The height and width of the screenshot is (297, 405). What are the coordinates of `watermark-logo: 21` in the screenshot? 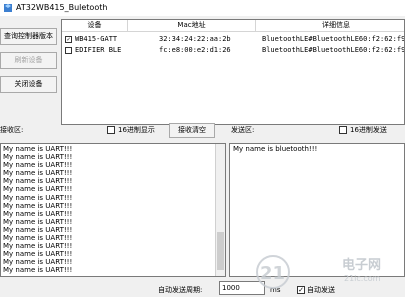 It's located at (273, 272).